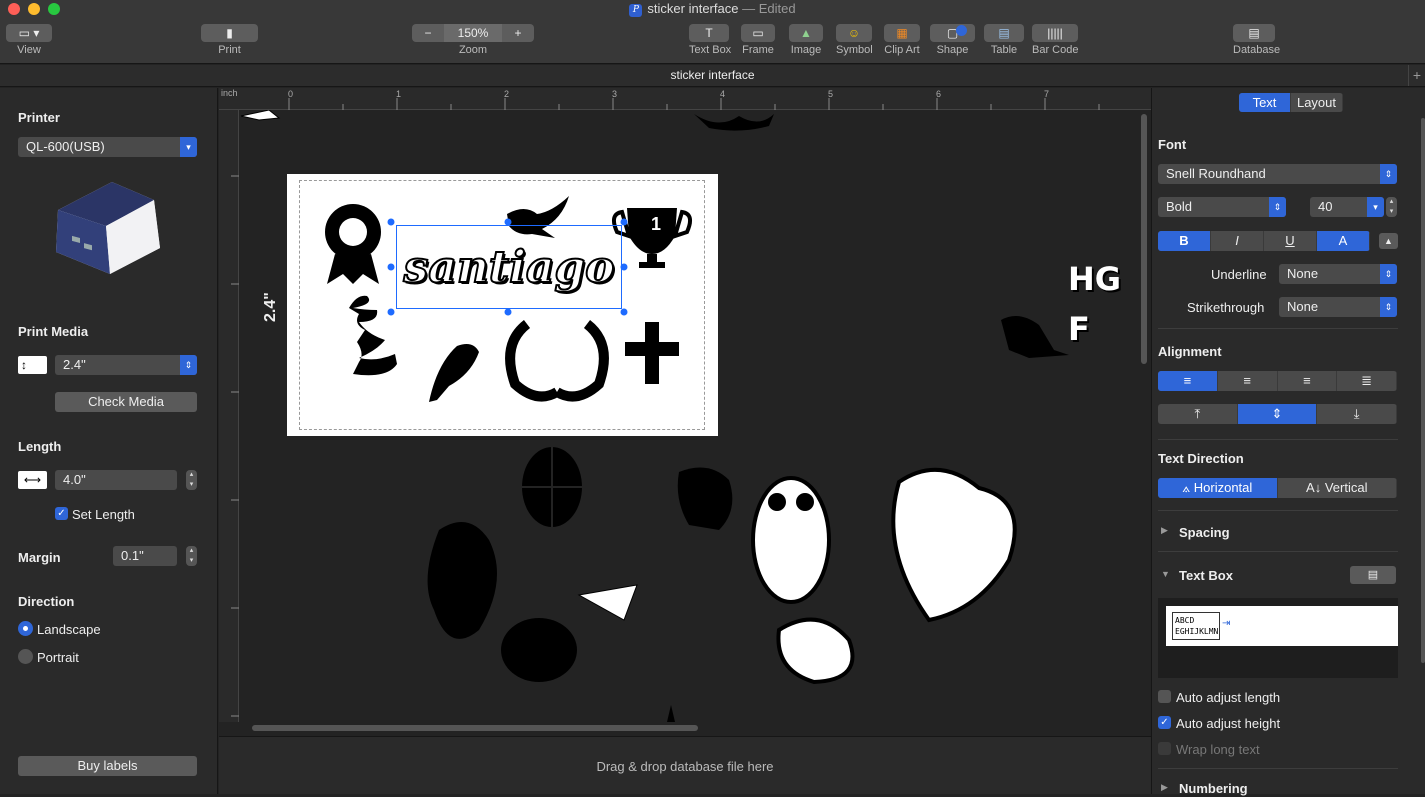 The image size is (1425, 797). What do you see at coordinates (229, 33) in the screenshot?
I see `print-icon: ▮` at bounding box center [229, 33].